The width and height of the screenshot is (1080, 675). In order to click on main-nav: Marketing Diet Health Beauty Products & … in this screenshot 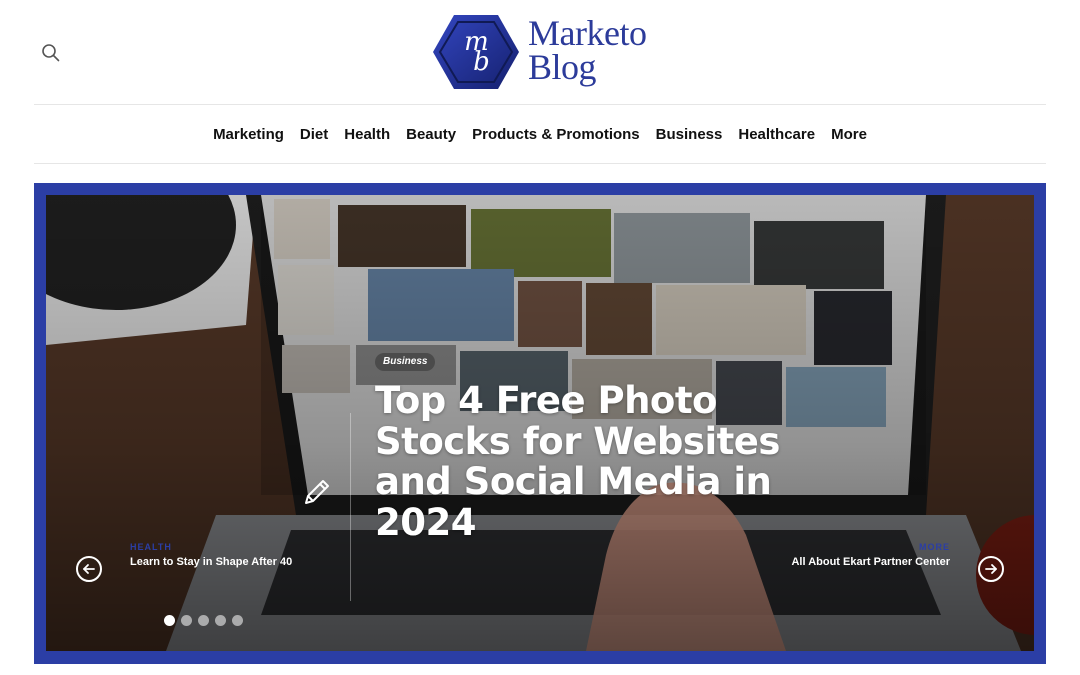, I will do `click(540, 135)`.